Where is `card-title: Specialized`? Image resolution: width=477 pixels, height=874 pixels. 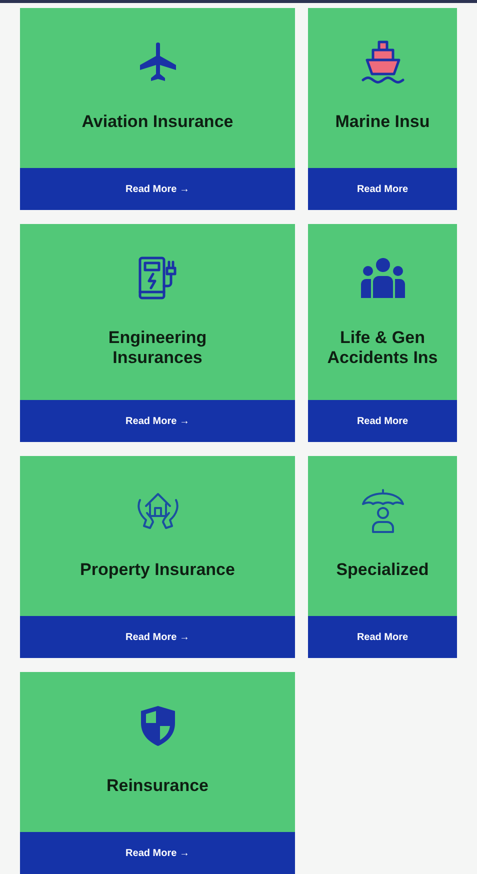
card-title: Specialized is located at coordinates (382, 570).